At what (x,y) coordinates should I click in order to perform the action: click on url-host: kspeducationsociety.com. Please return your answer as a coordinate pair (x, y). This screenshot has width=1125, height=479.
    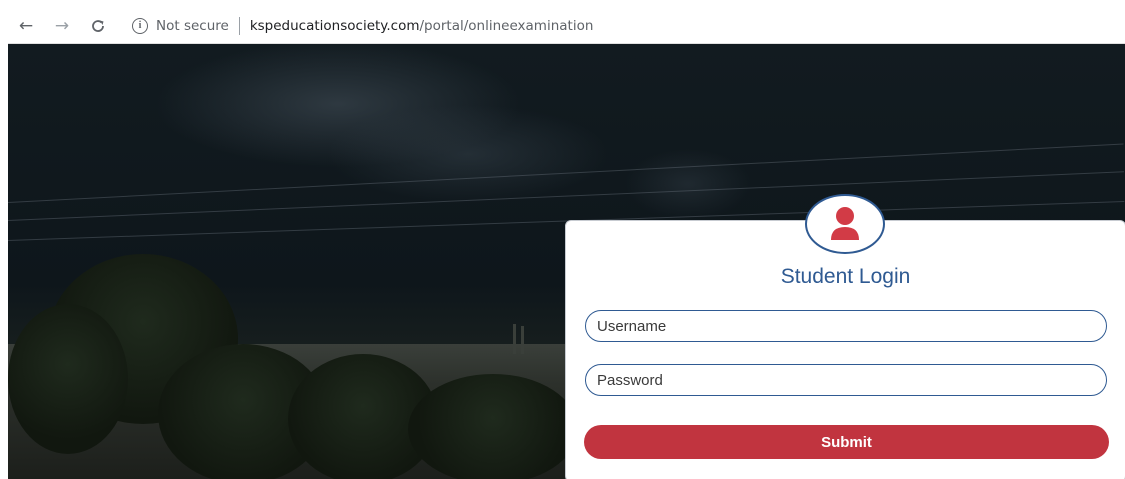
    Looking at the image, I should click on (334, 25).